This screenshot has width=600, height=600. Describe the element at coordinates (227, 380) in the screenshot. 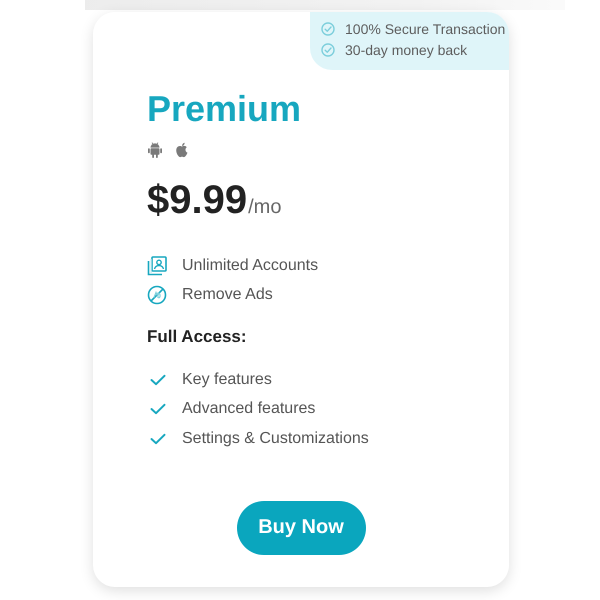

I see `feature-label: Key features` at that location.